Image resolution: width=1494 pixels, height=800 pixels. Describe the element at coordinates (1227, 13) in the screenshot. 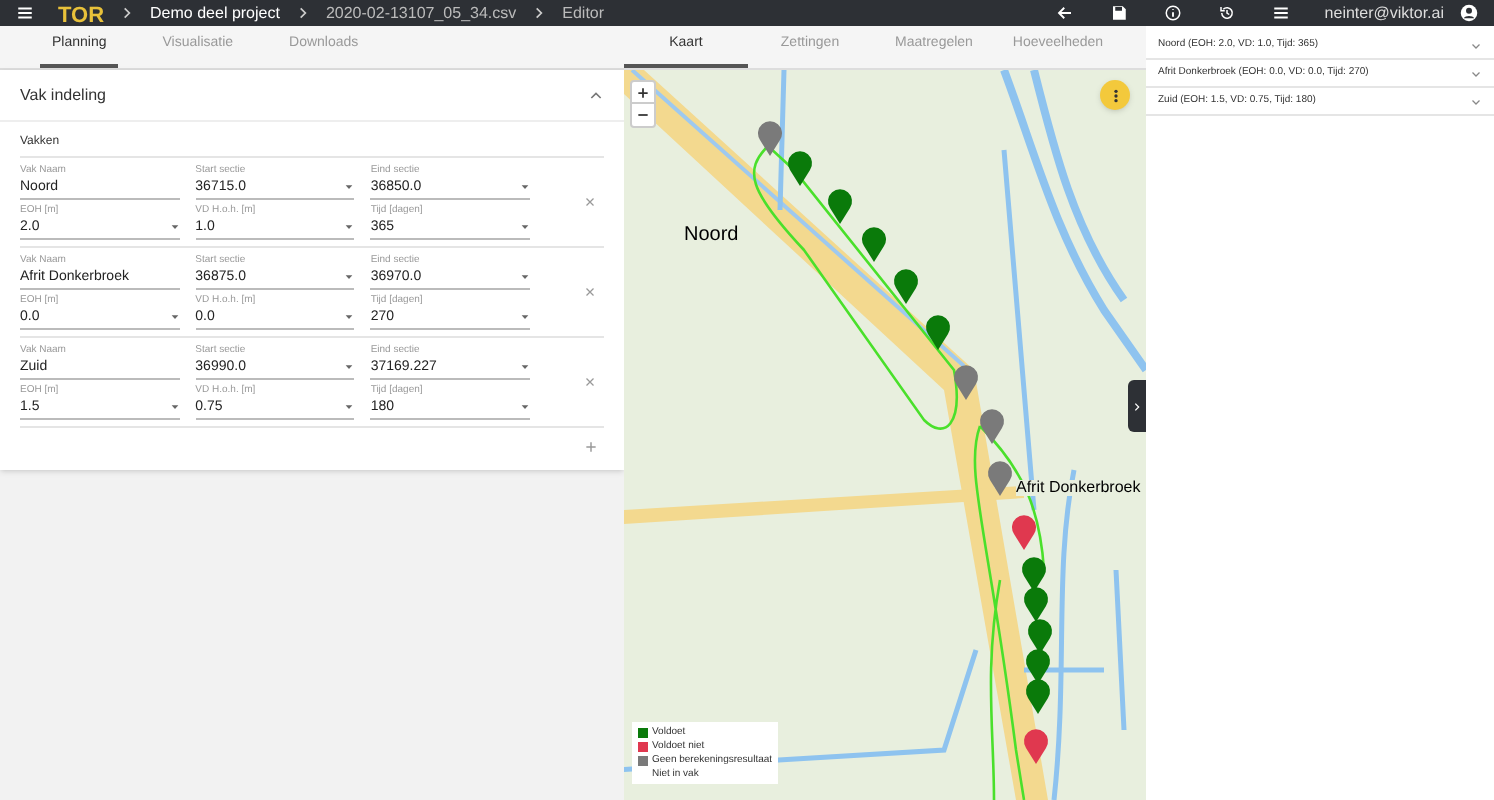

I see `history-icon` at that location.